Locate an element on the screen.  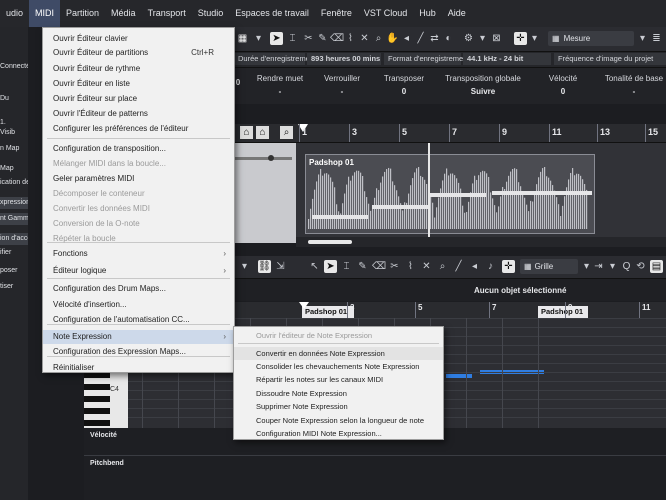
menubar-item-vst-cloud: VST Cloud is located at coordinates (385, 13).